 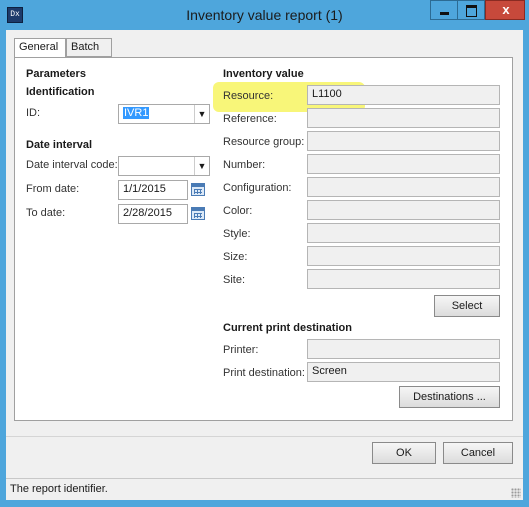 What do you see at coordinates (444, 10) in the screenshot?
I see `minimize-button` at bounding box center [444, 10].